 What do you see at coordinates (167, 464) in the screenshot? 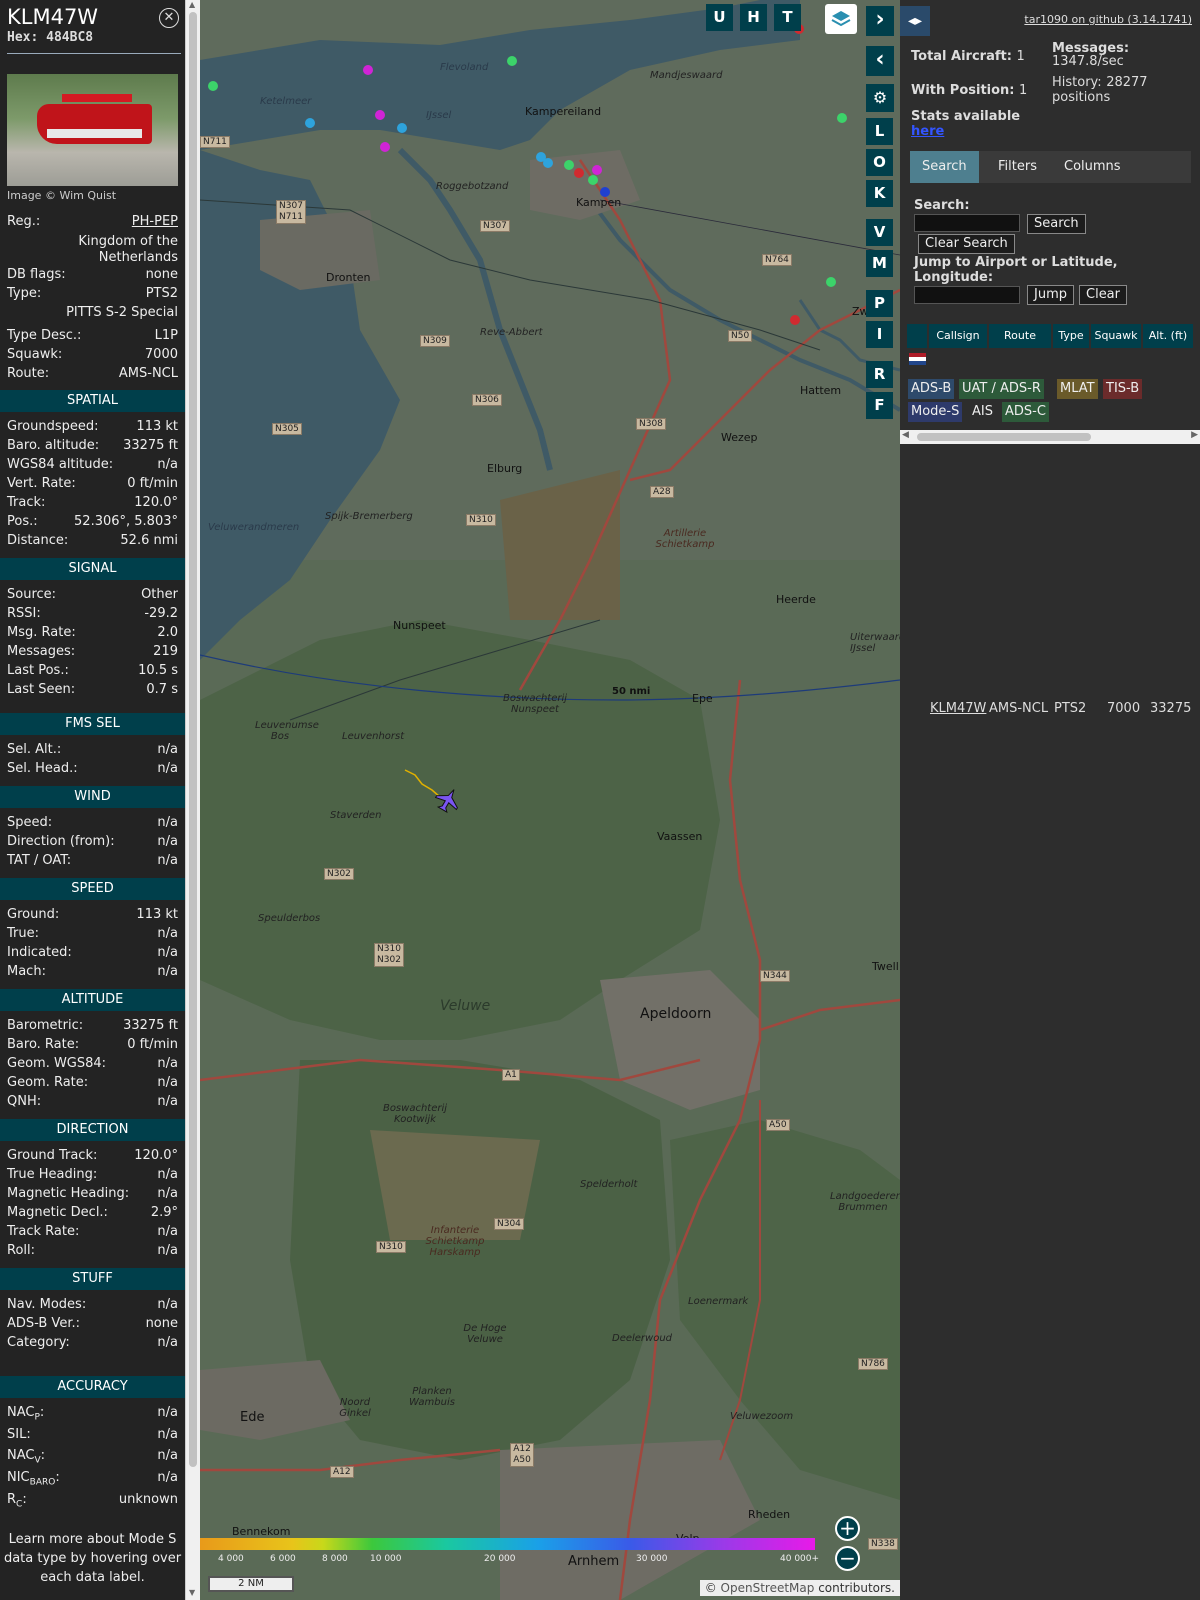
I see `spatial-value: n/a` at bounding box center [167, 464].